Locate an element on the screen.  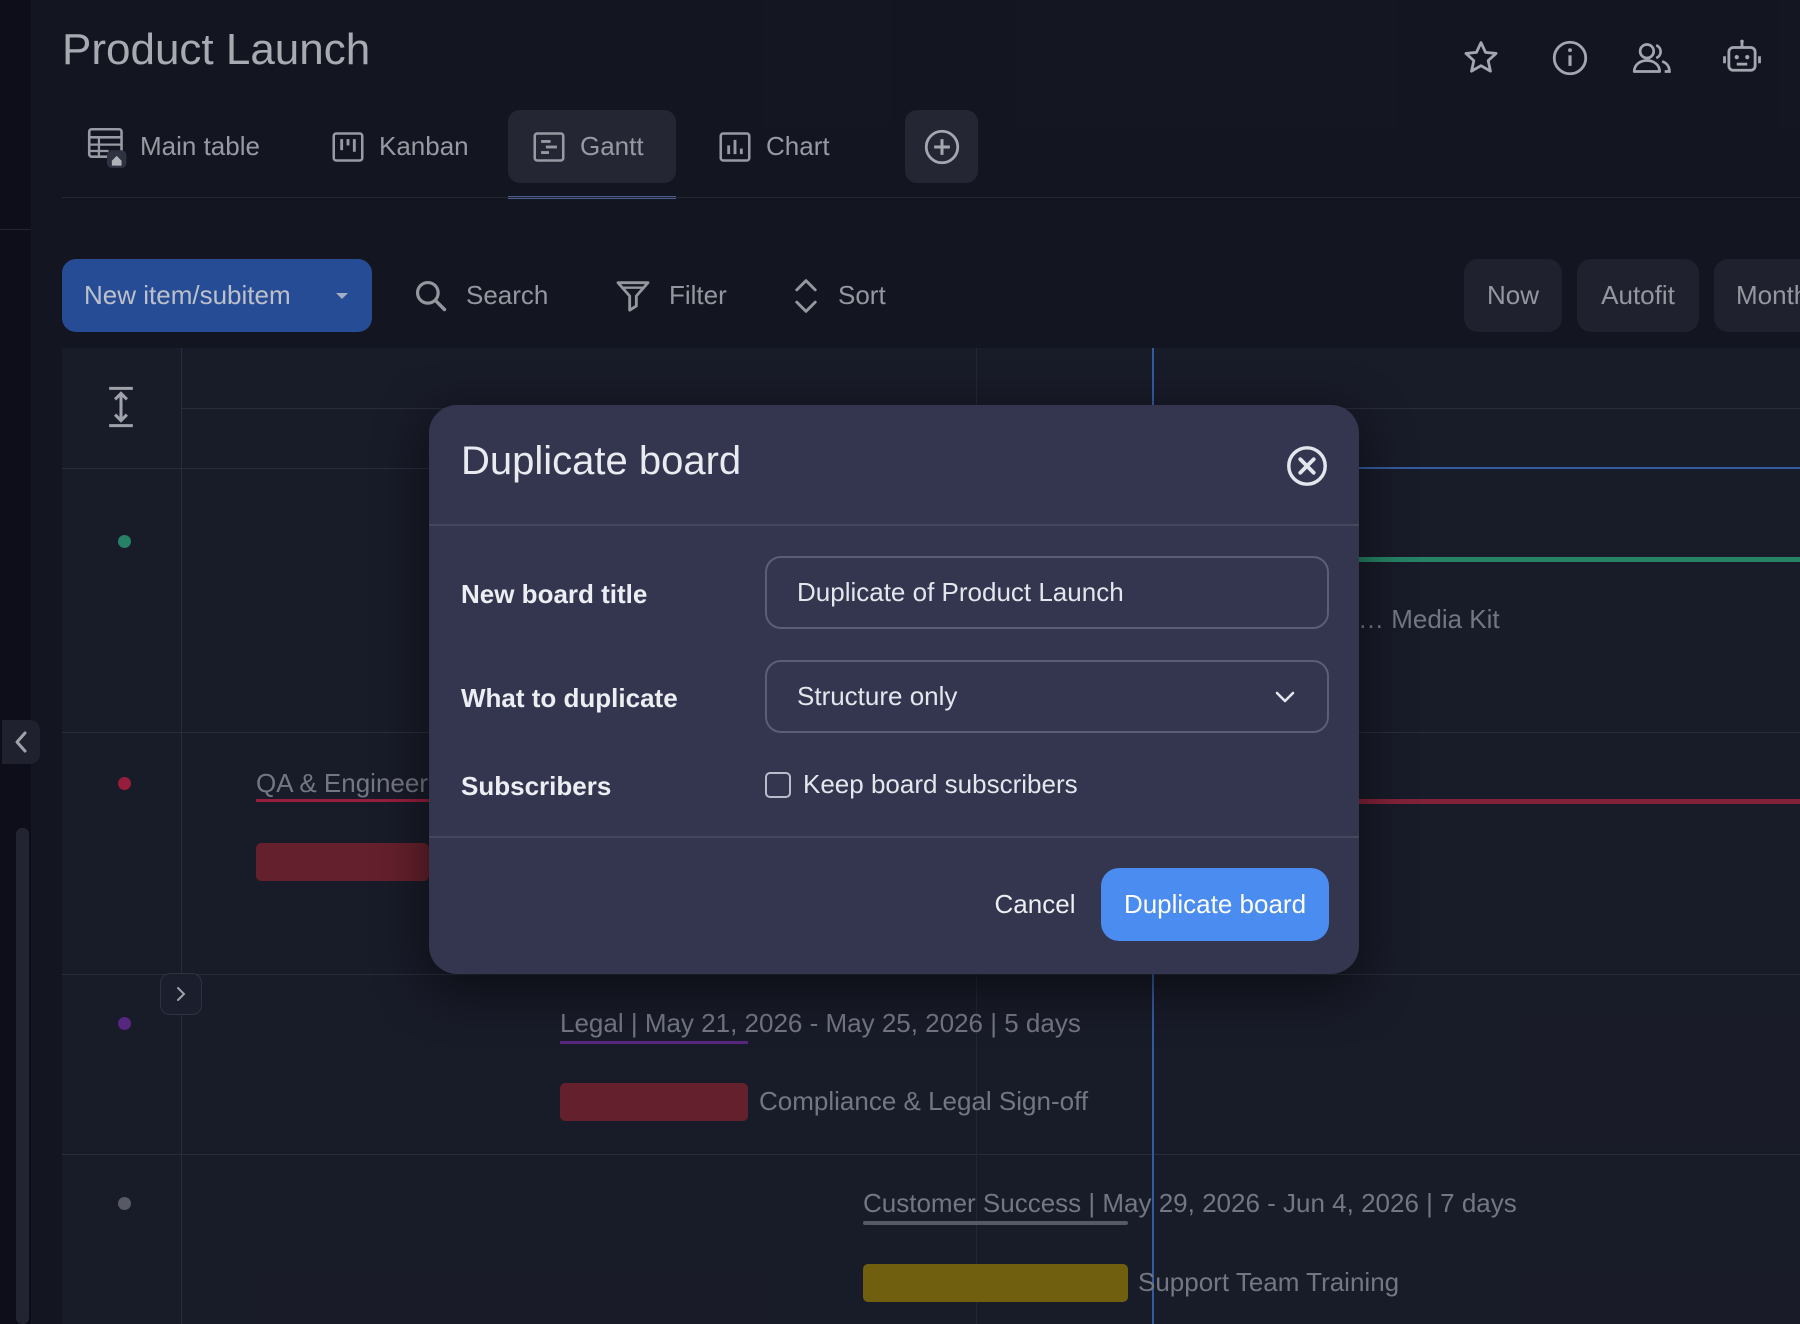
close-dialog-button is located at coordinates (1307, 466).